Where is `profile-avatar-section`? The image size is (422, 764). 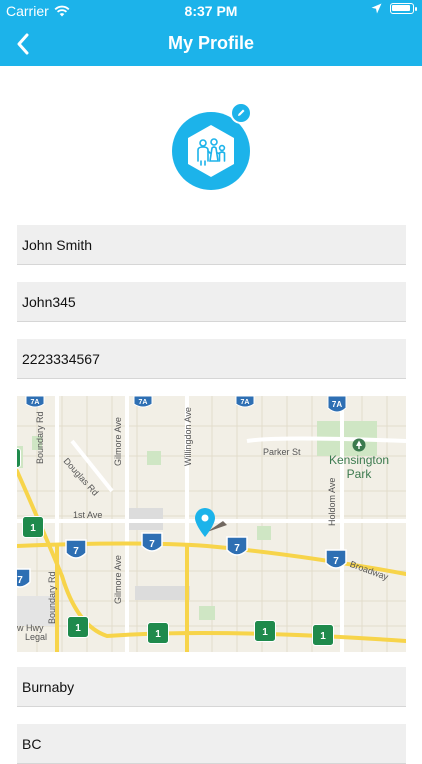
profile-avatar-section is located at coordinates (212, 146).